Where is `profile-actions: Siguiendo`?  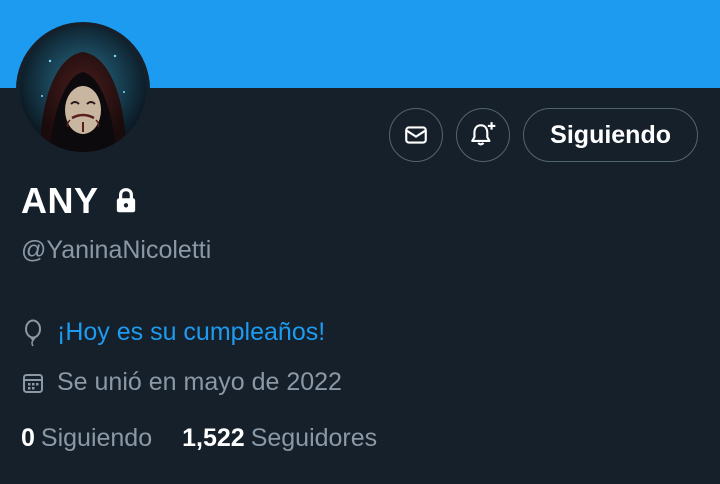 profile-actions: Siguiendo is located at coordinates (543, 135).